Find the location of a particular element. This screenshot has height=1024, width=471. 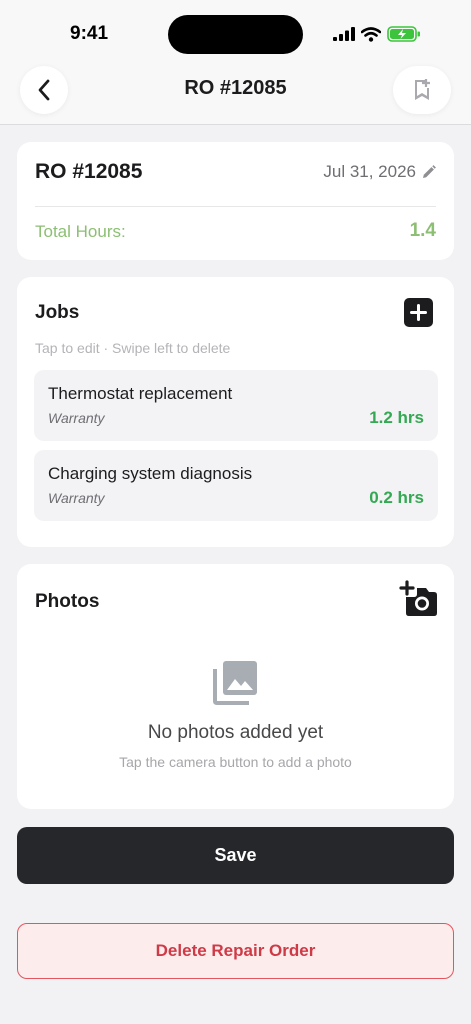

job-hours: 1.2 hrs is located at coordinates (396, 417).